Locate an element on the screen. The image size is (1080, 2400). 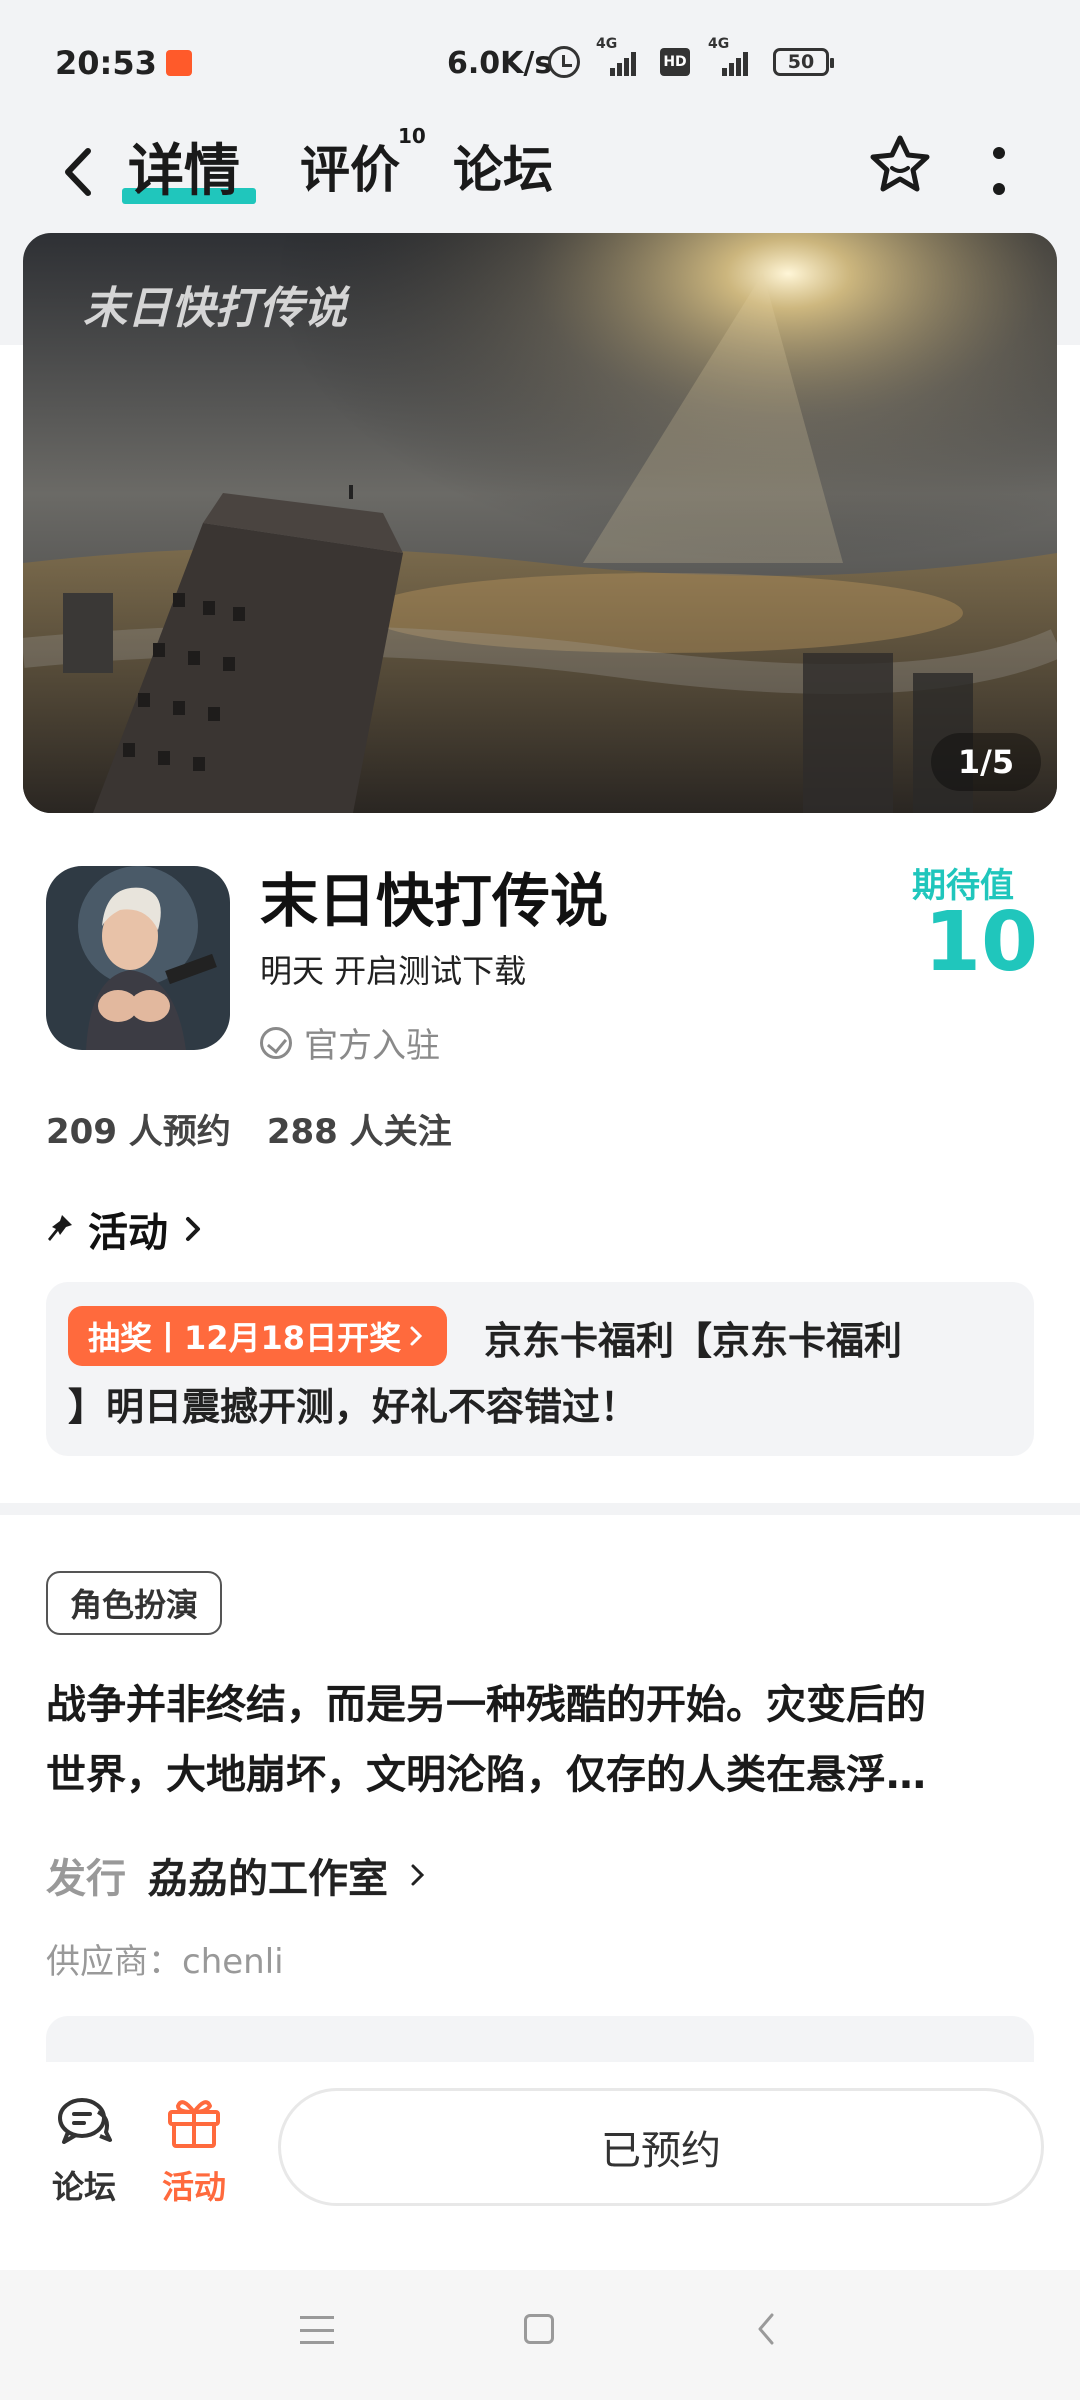
activity-text-line2: 】明日震撼开测，好礼不容错过！ is located at coordinates (353, 1407).